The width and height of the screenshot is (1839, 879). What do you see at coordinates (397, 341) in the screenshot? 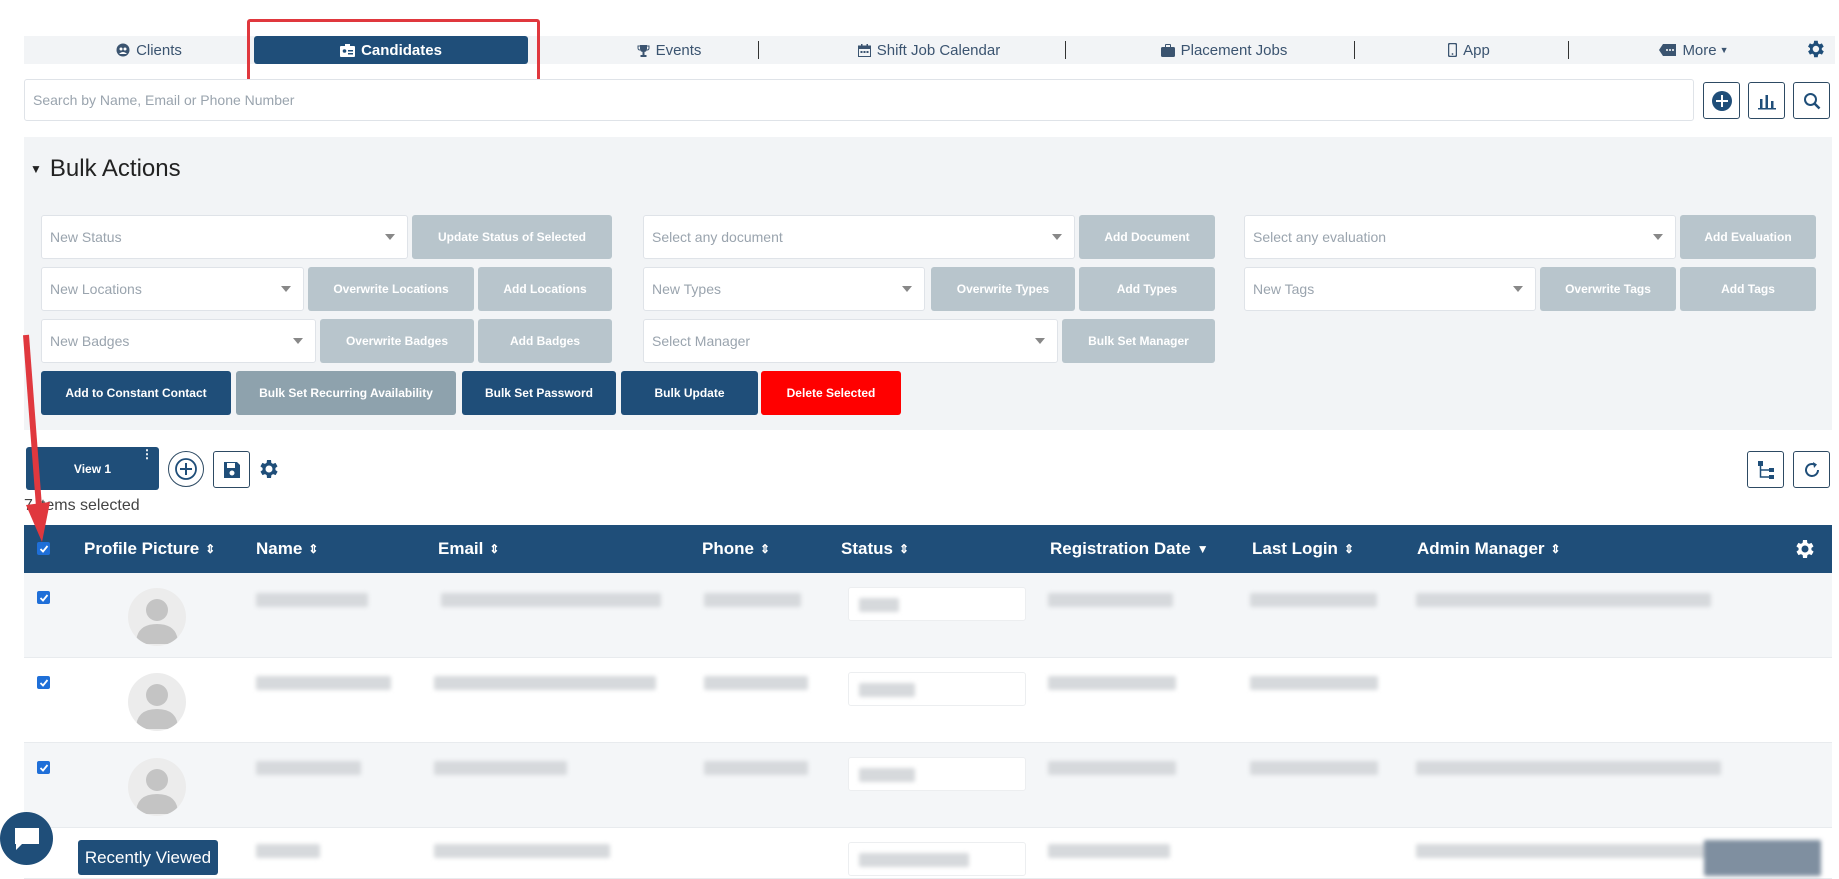
I see `overwrite-badges-button: Overwrite Badges` at bounding box center [397, 341].